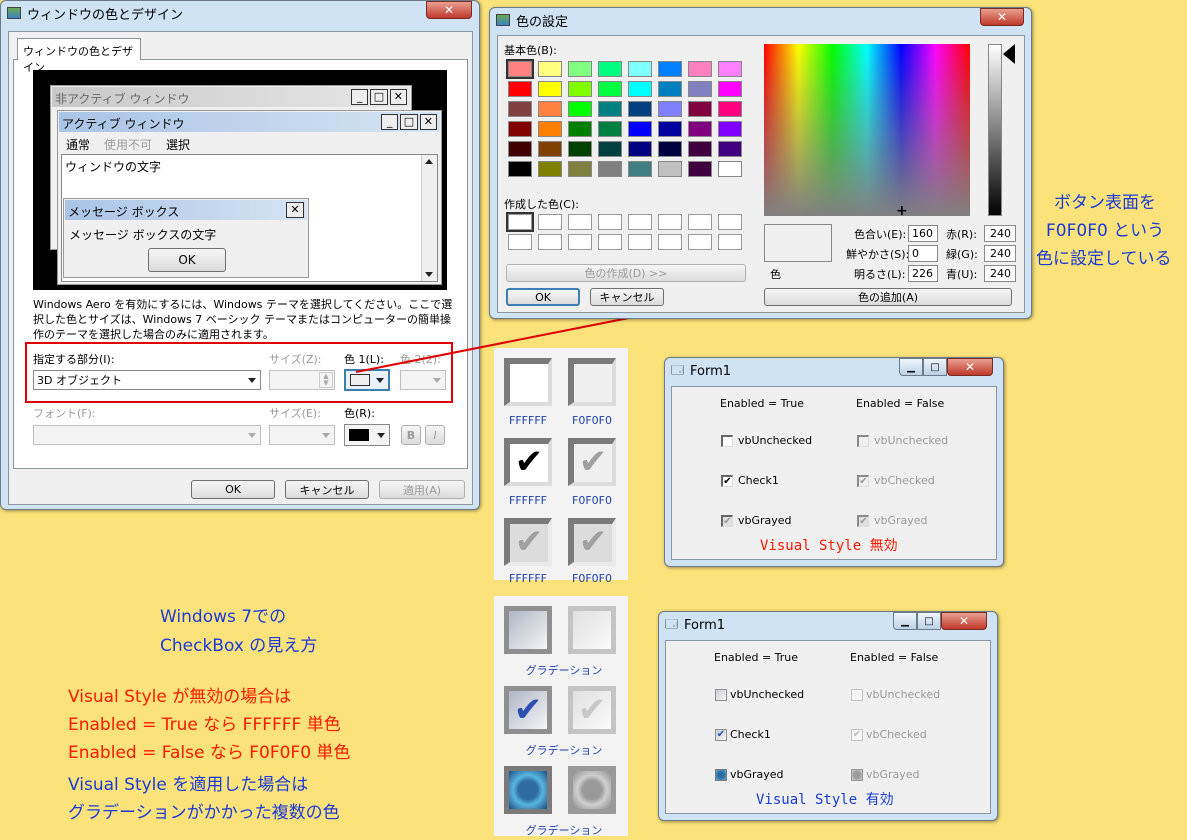 This screenshot has height=840, width=1187. Describe the element at coordinates (528, 630) in the screenshot. I see `checkbox-zoom-gradient-empty` at that location.